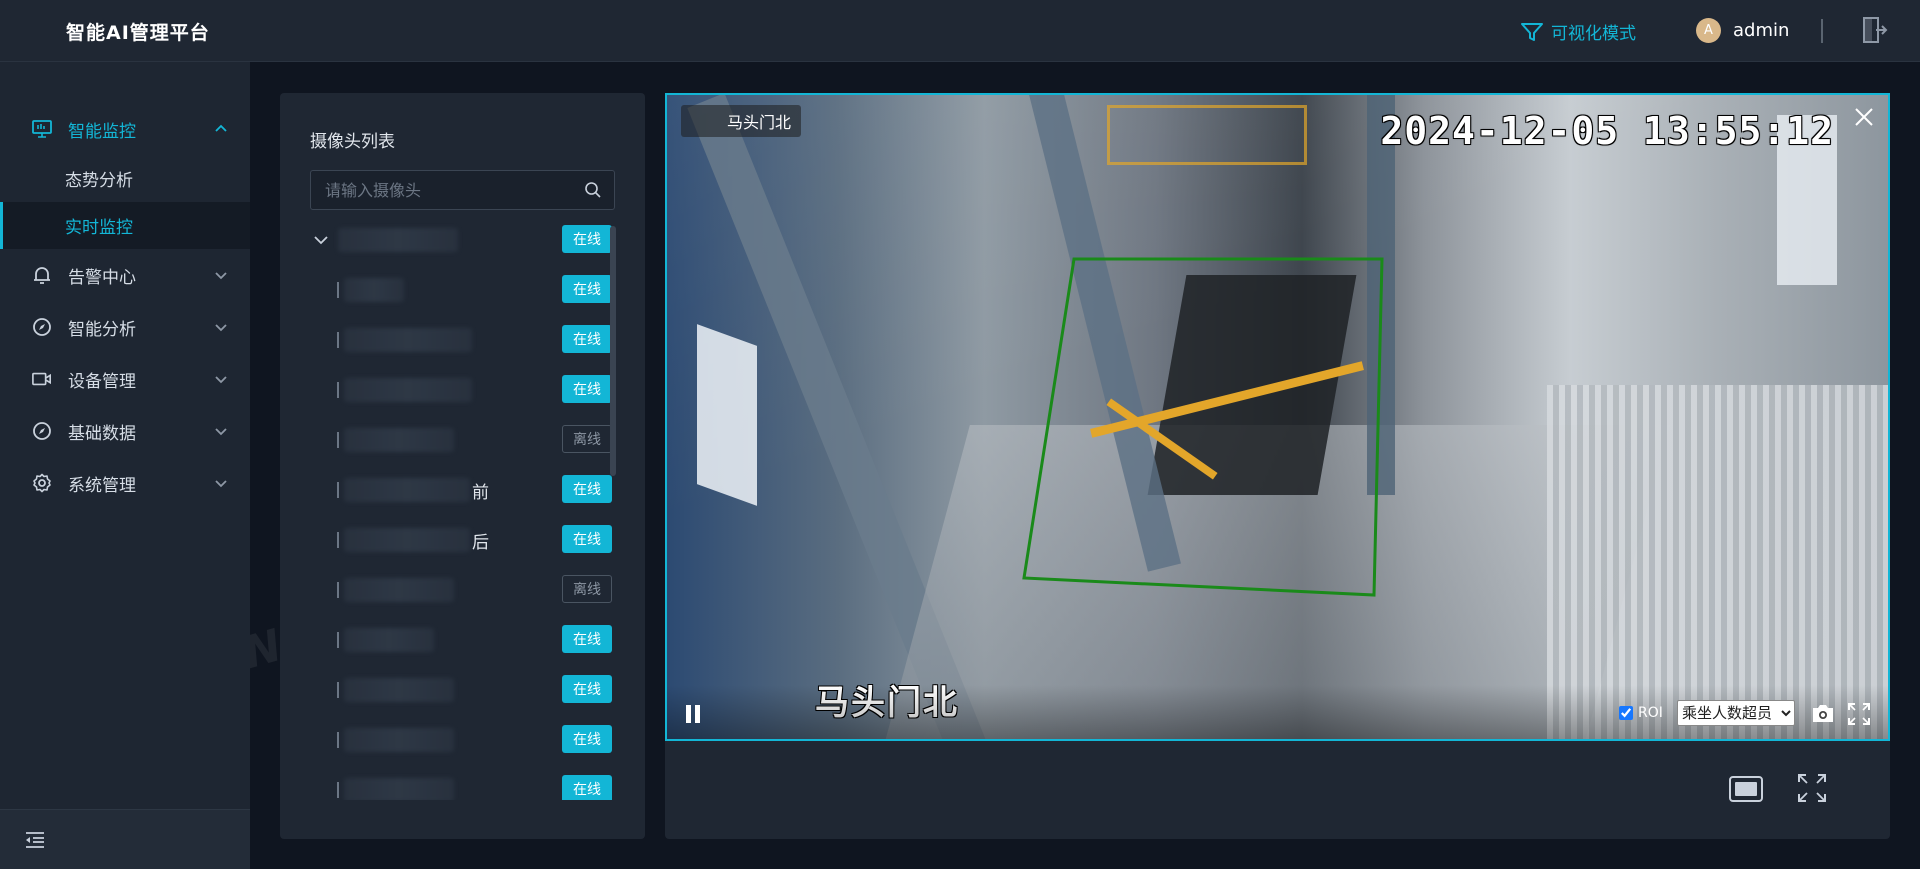 The image size is (1920, 869). What do you see at coordinates (42, 483) in the screenshot?
I see `gear-icon` at bounding box center [42, 483].